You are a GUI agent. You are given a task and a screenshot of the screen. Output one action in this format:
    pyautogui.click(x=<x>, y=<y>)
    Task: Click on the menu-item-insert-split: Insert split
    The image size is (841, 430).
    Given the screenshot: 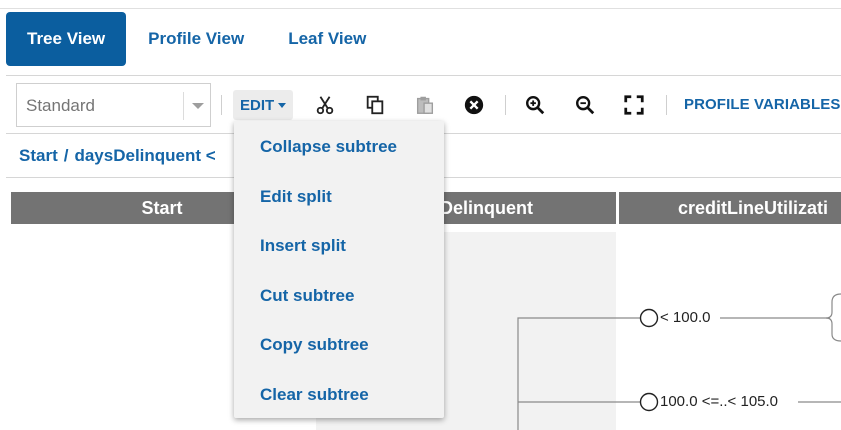 What is the action you would take?
    pyautogui.click(x=303, y=246)
    